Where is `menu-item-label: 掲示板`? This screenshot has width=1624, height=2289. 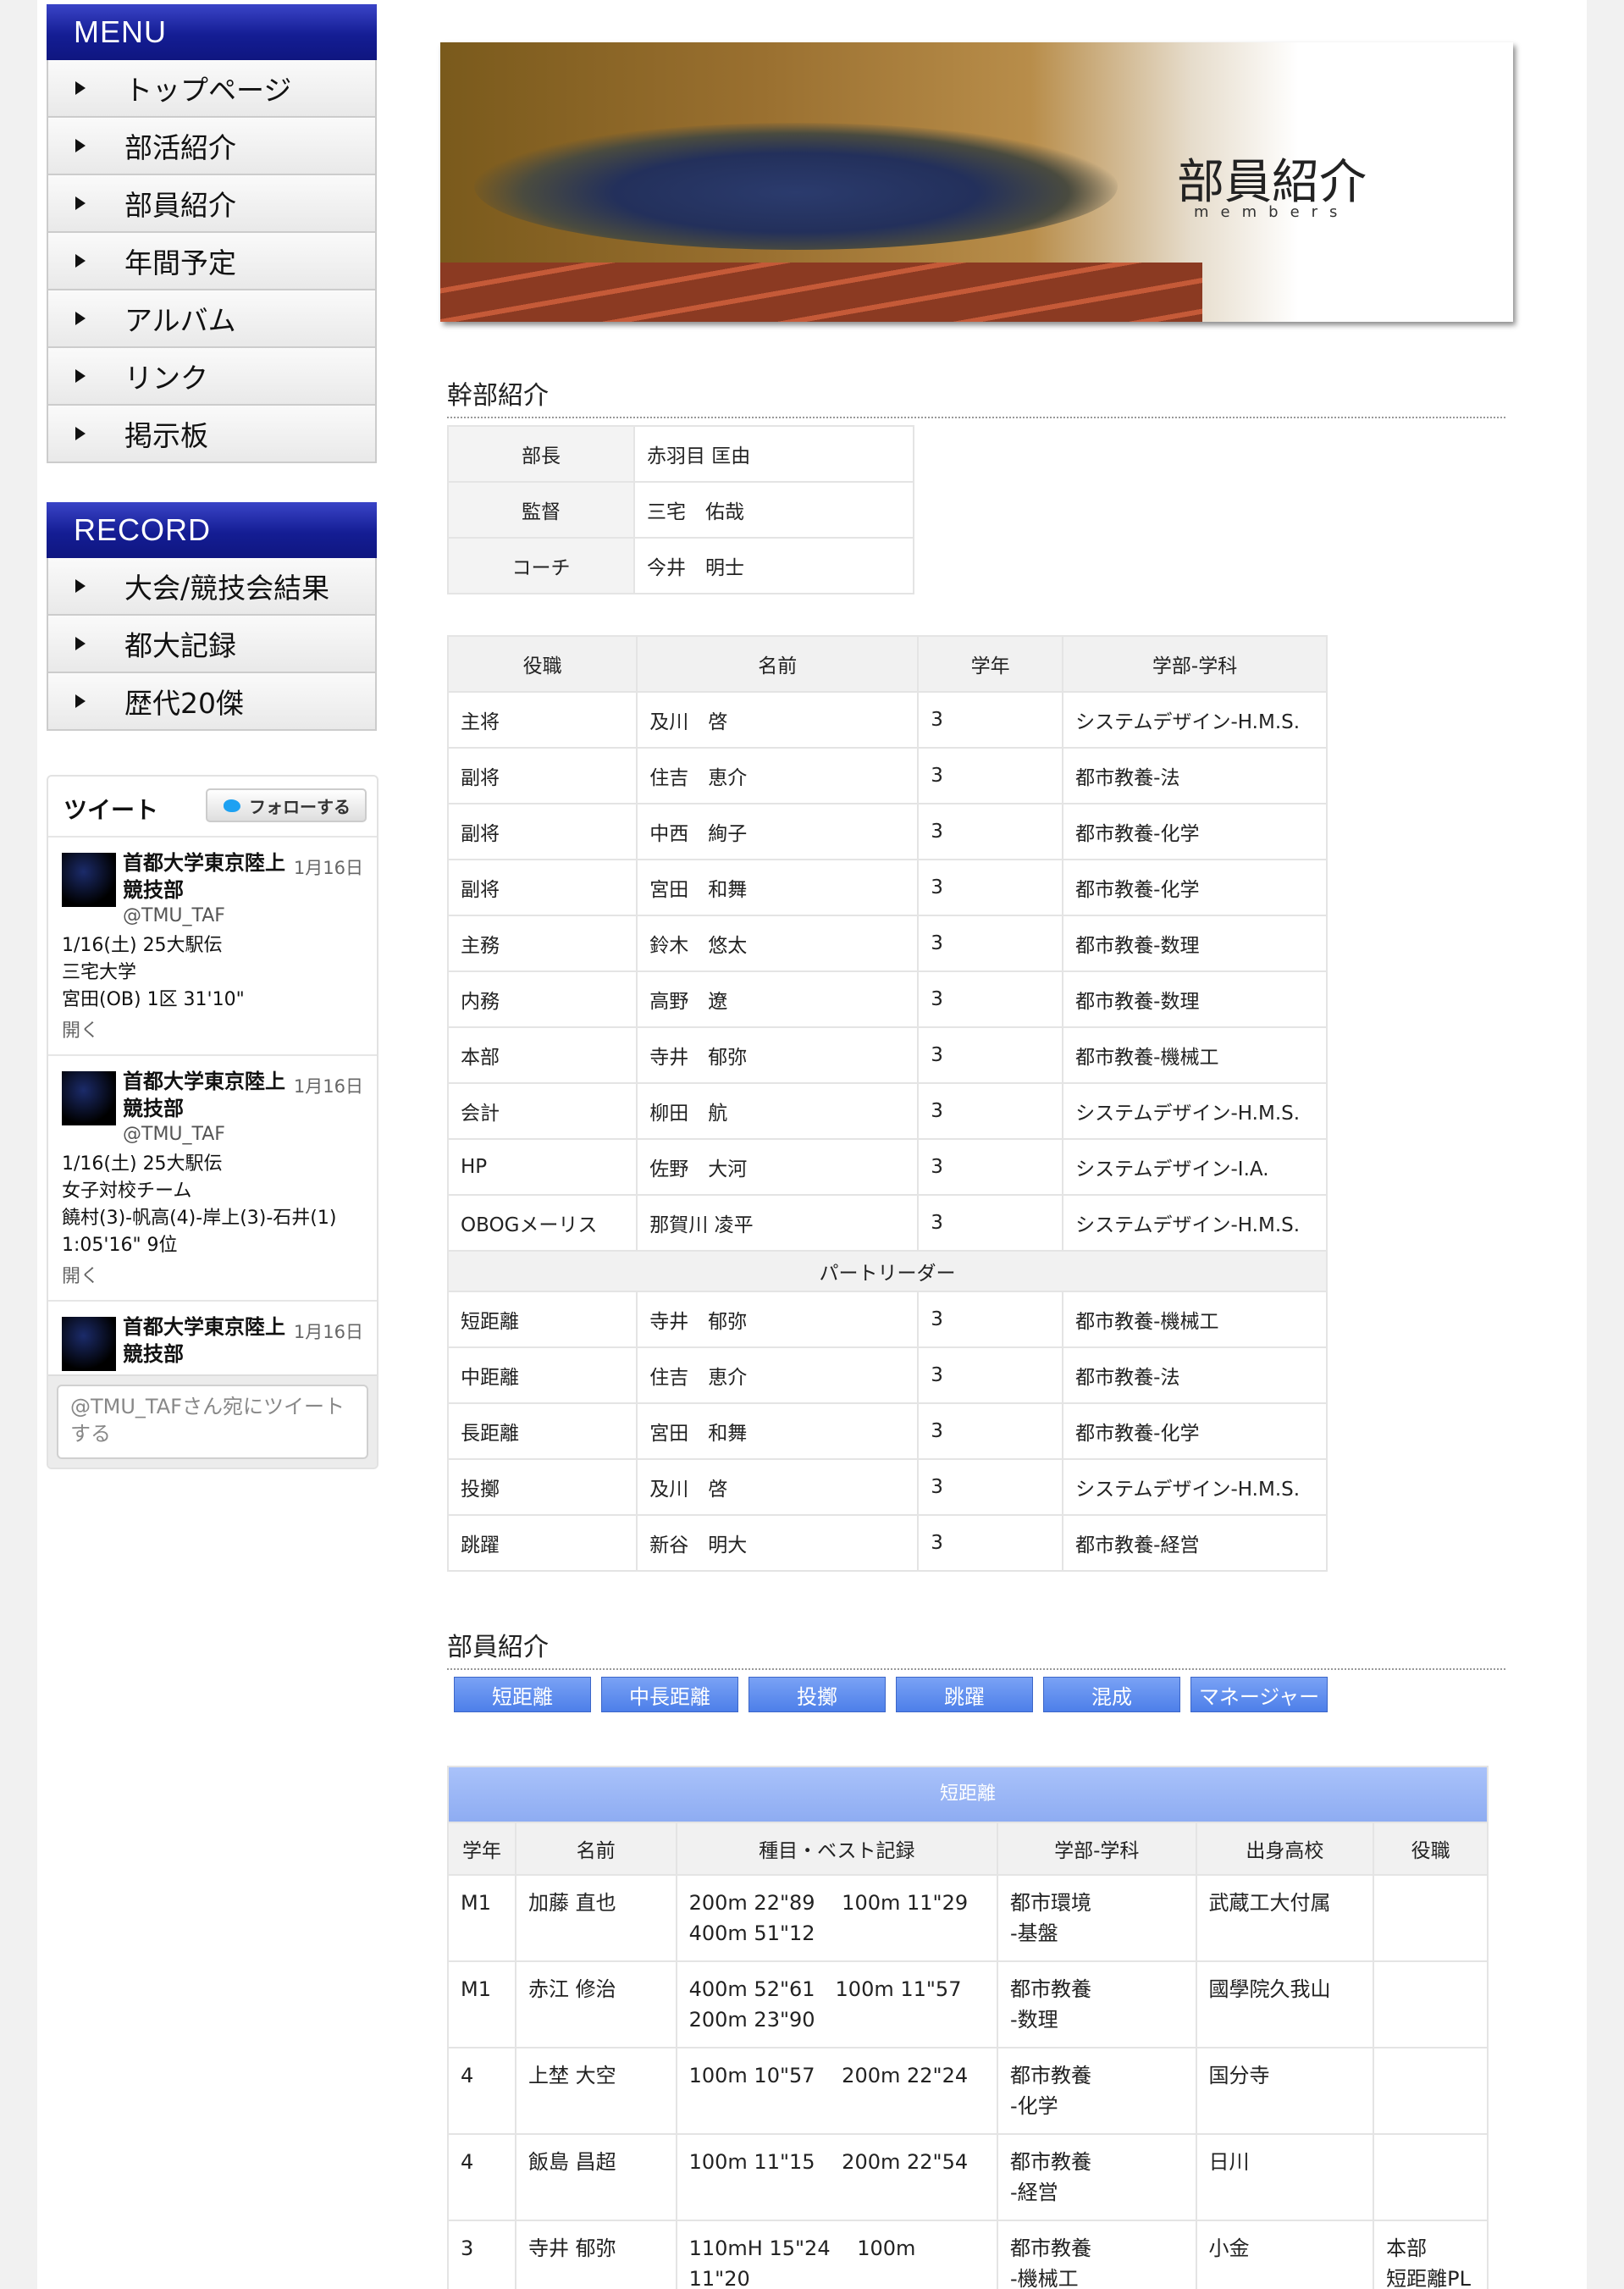
menu-item-label: 掲示板 is located at coordinates (166, 435).